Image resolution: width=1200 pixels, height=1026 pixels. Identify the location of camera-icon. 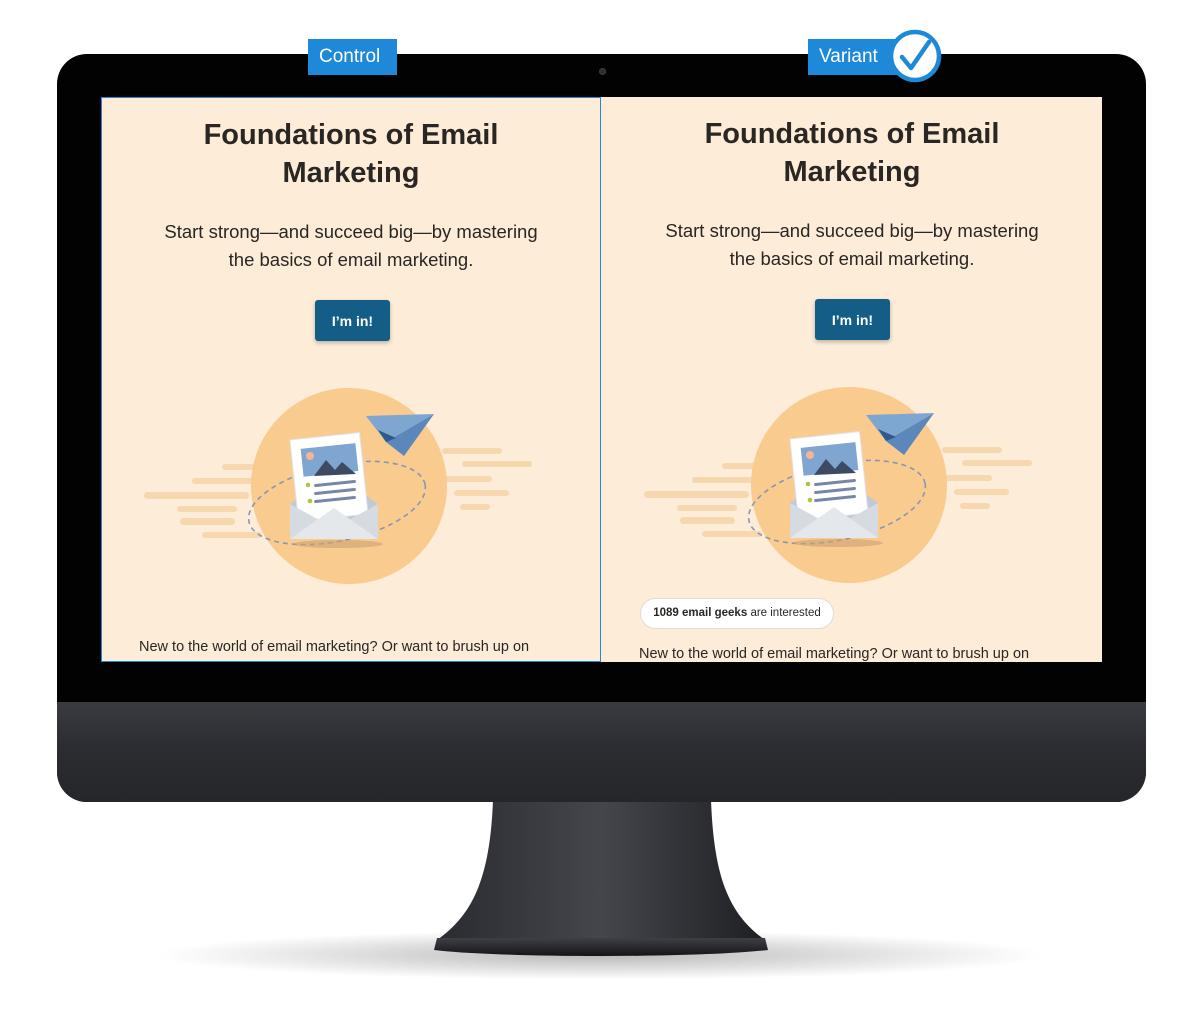
(602, 71).